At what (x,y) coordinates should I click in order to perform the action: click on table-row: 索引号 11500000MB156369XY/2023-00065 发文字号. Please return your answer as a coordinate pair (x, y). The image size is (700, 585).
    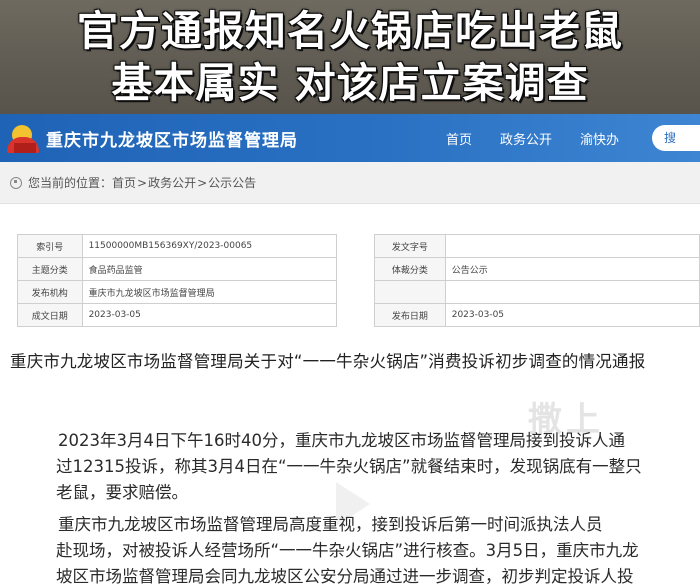
    Looking at the image, I should click on (358, 246).